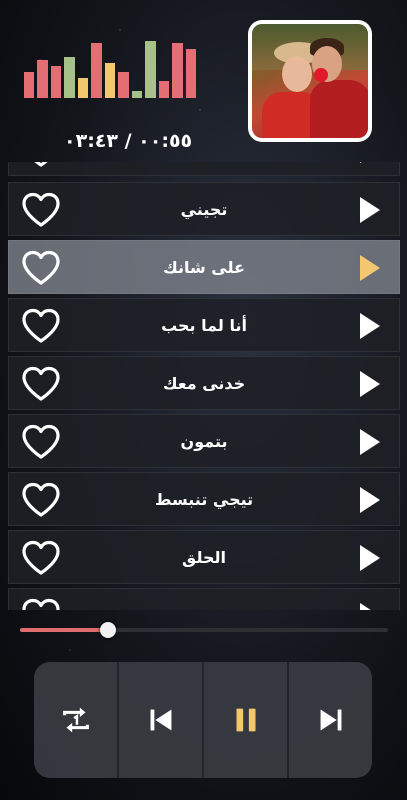  I want to click on repeat-one-button, so click(76, 720).